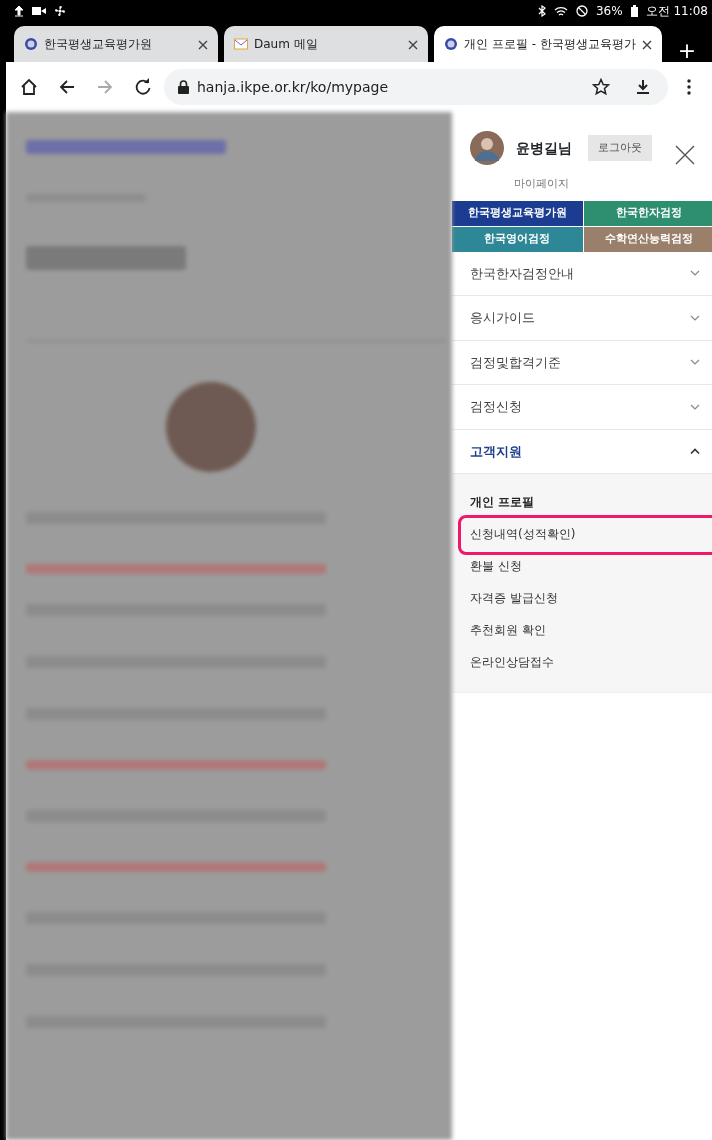 The height and width of the screenshot is (1140, 712). I want to click on menu-icon, so click(689, 87).